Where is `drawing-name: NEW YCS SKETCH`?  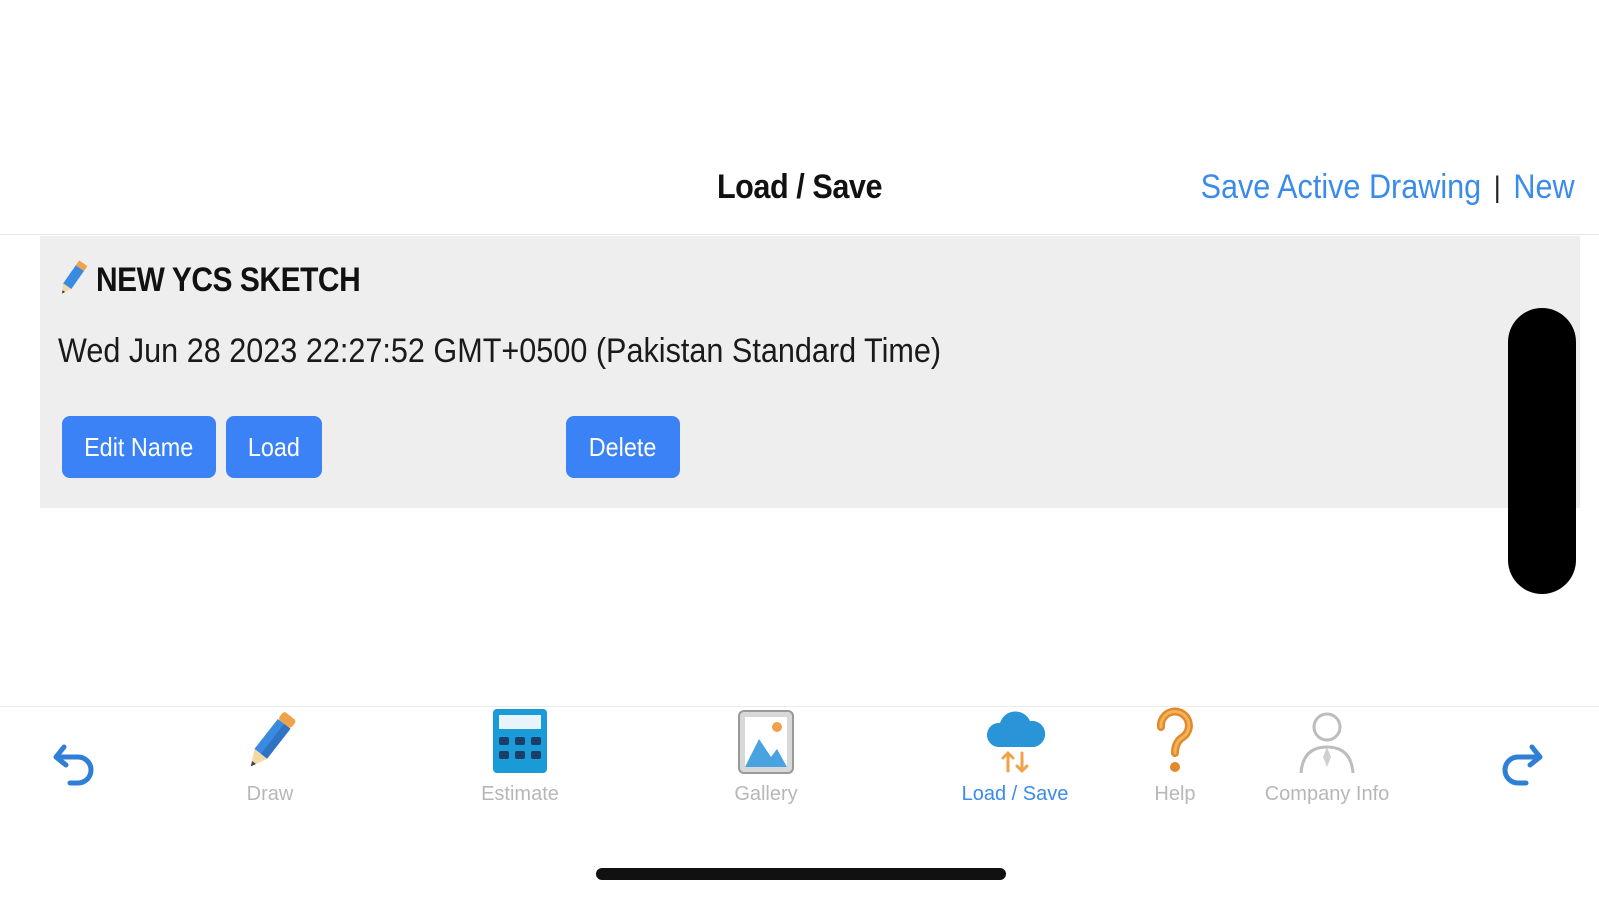
drawing-name: NEW YCS SKETCH is located at coordinates (228, 280).